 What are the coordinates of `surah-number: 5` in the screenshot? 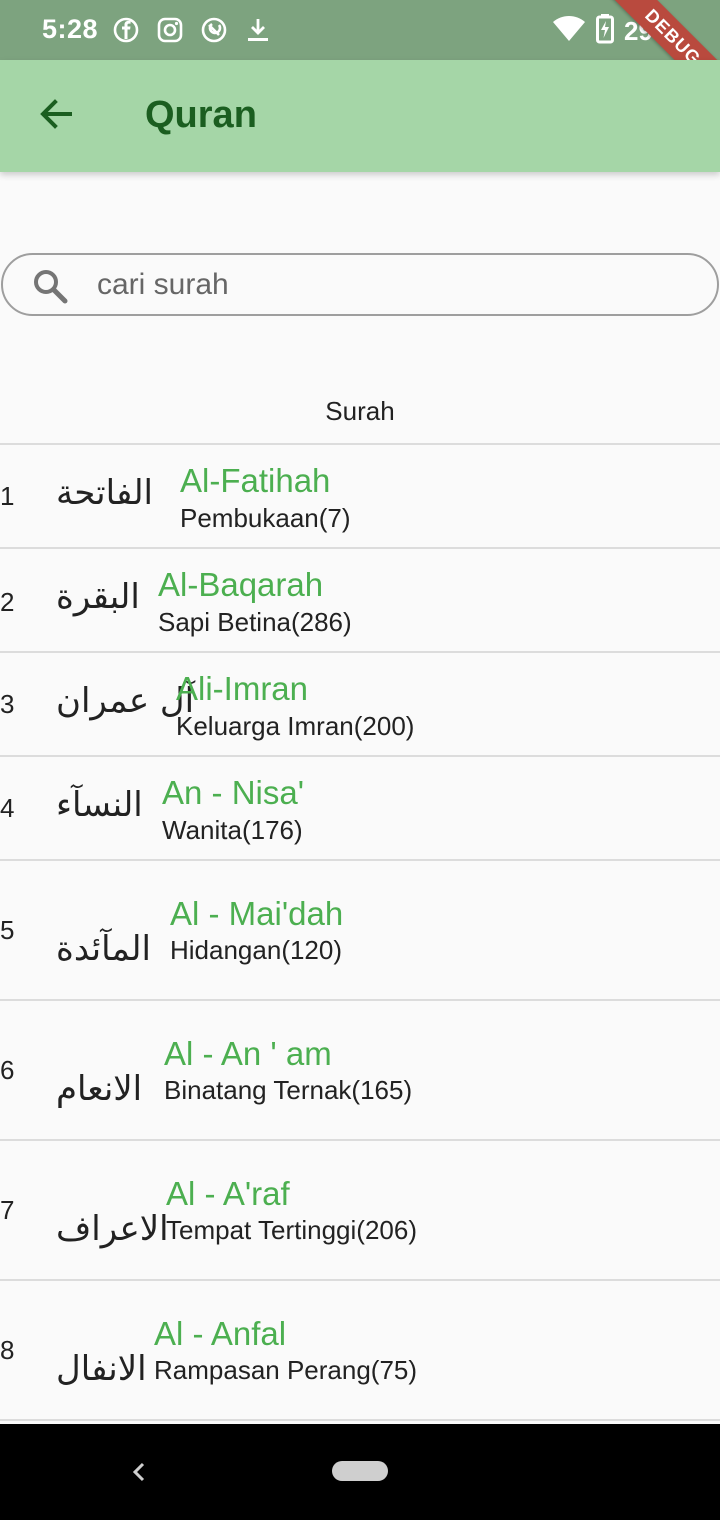 It's located at (7, 930).